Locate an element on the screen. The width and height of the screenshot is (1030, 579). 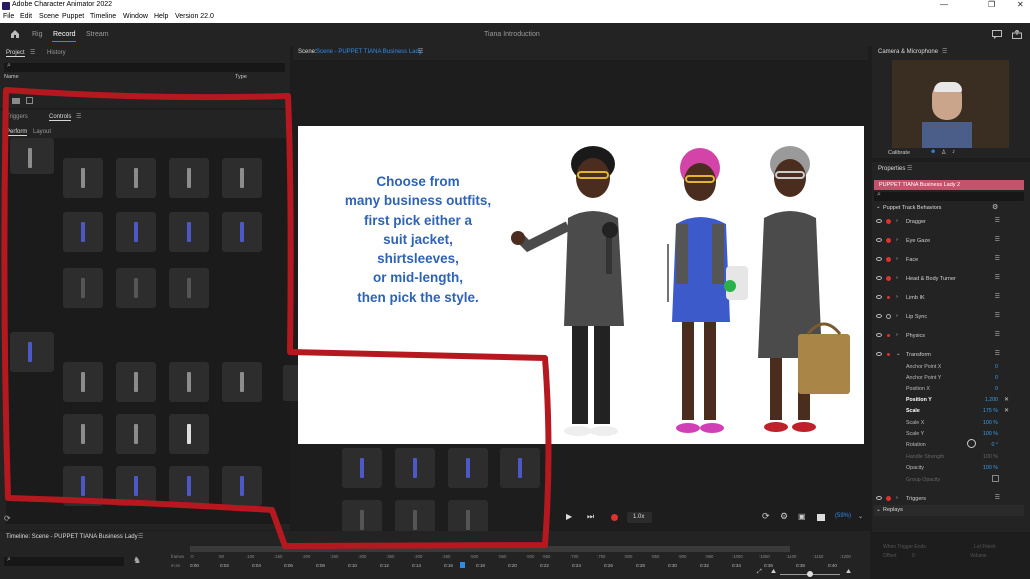
param-anchor-point-x-value: 0 is located at coordinates (984, 367).